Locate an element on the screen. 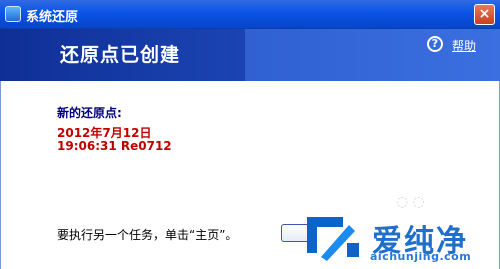 Image resolution: width=500 pixels, height=269 pixels. close-button: × is located at coordinates (484, 14).